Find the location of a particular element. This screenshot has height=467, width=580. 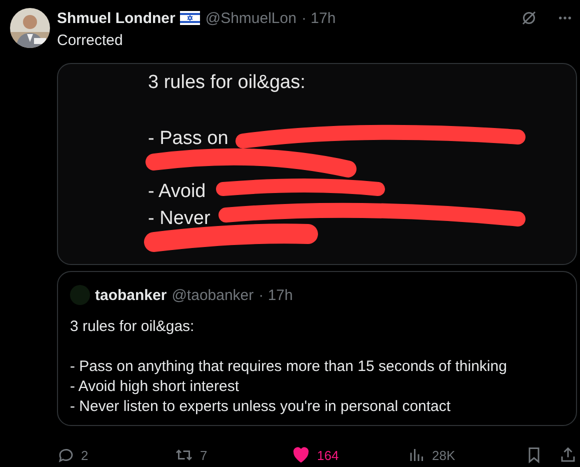

screenshot-text: 3 rules for oil&gas: is located at coordinates (227, 82).